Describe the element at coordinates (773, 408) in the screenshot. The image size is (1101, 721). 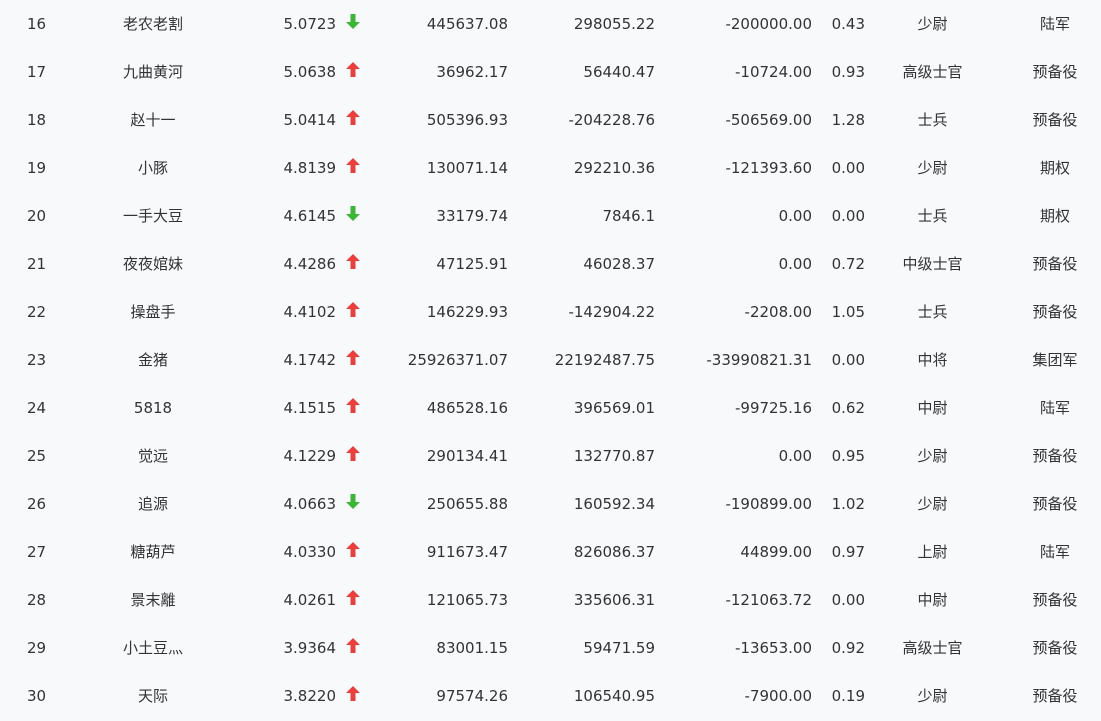
I see `value-cell: -99725.16` at that location.